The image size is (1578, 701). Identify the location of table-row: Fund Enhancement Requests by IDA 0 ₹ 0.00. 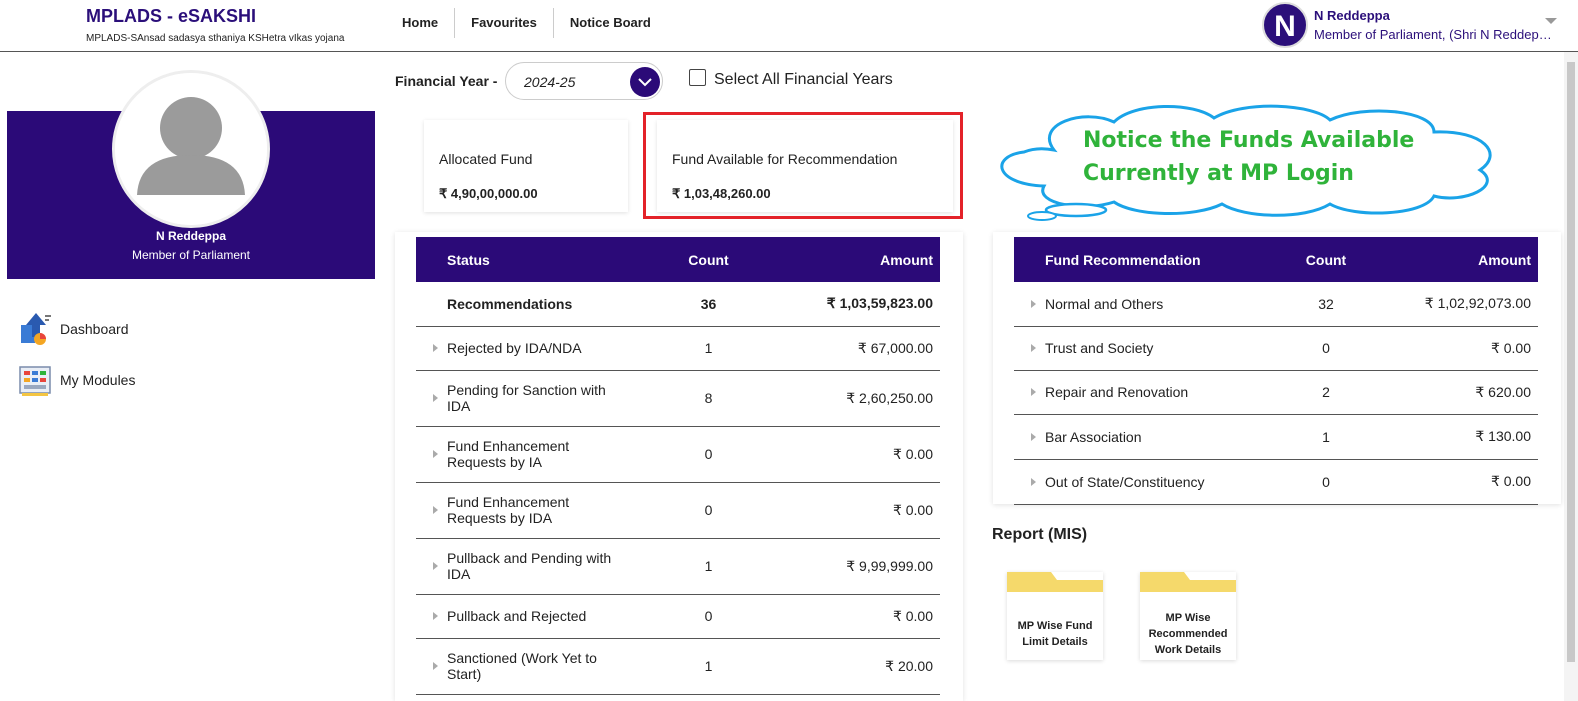
(678, 510).